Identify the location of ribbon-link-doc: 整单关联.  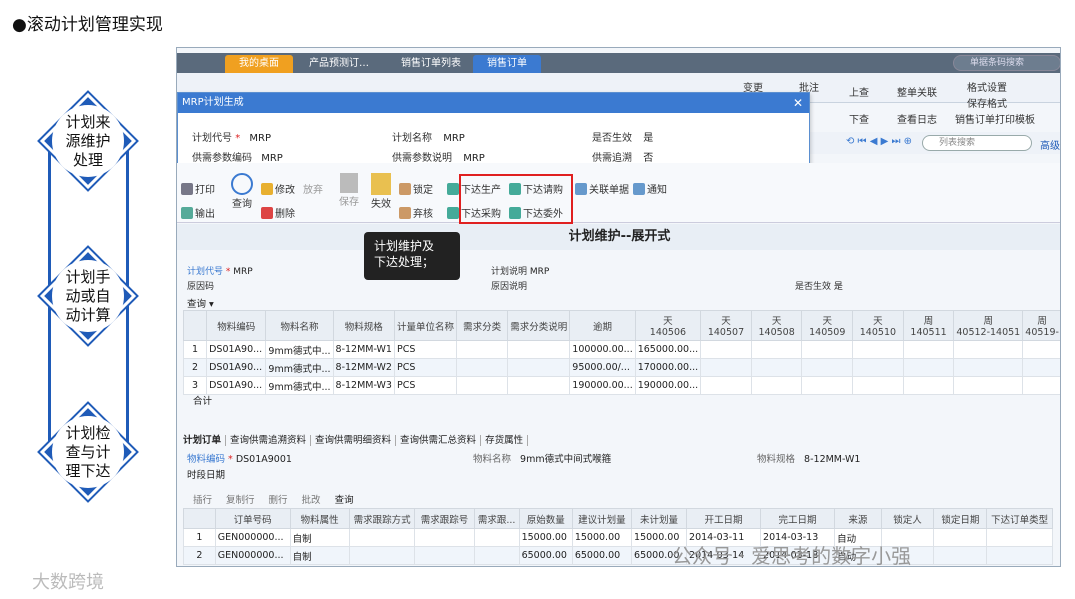
(917, 91).